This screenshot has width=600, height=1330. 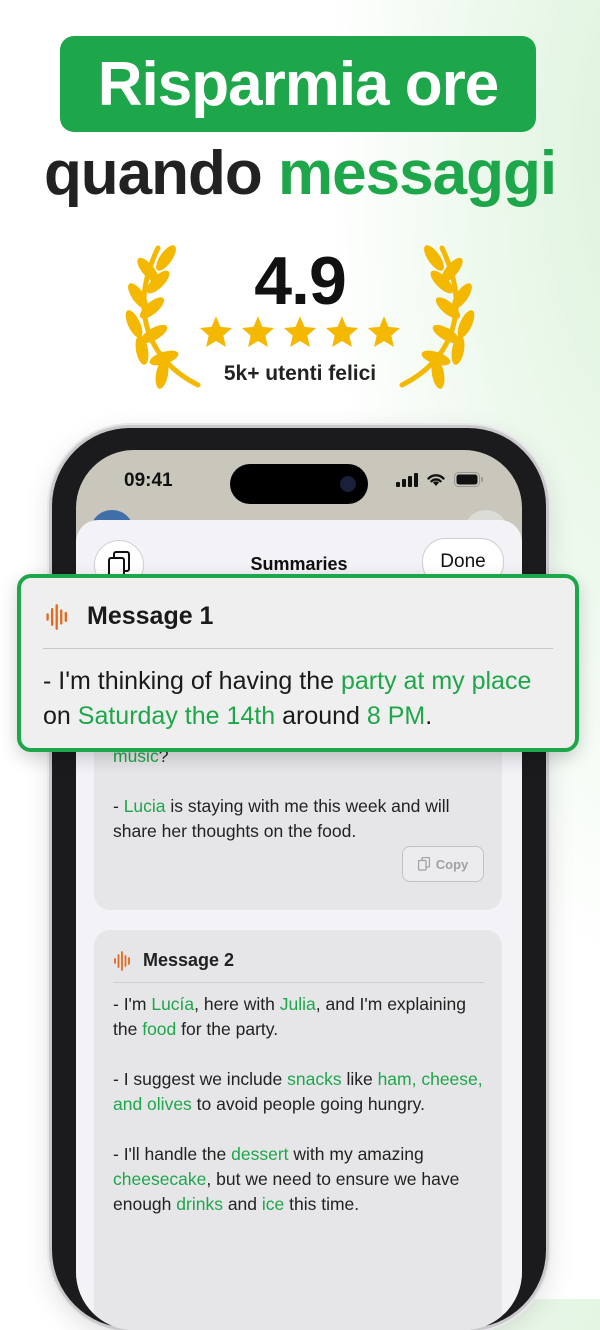 What do you see at coordinates (189, 960) in the screenshot?
I see `message2-label: Message 2` at bounding box center [189, 960].